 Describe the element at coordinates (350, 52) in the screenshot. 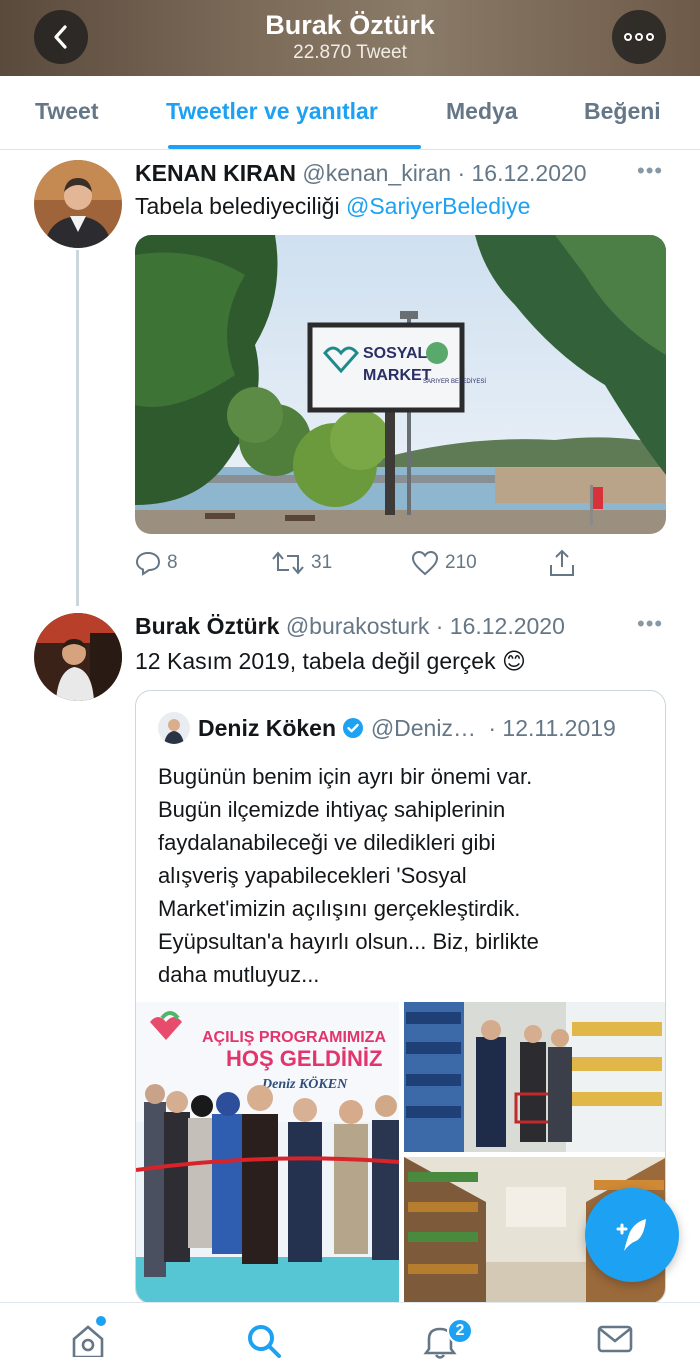

I see `tweet-count: 22.870 Tweet` at that location.